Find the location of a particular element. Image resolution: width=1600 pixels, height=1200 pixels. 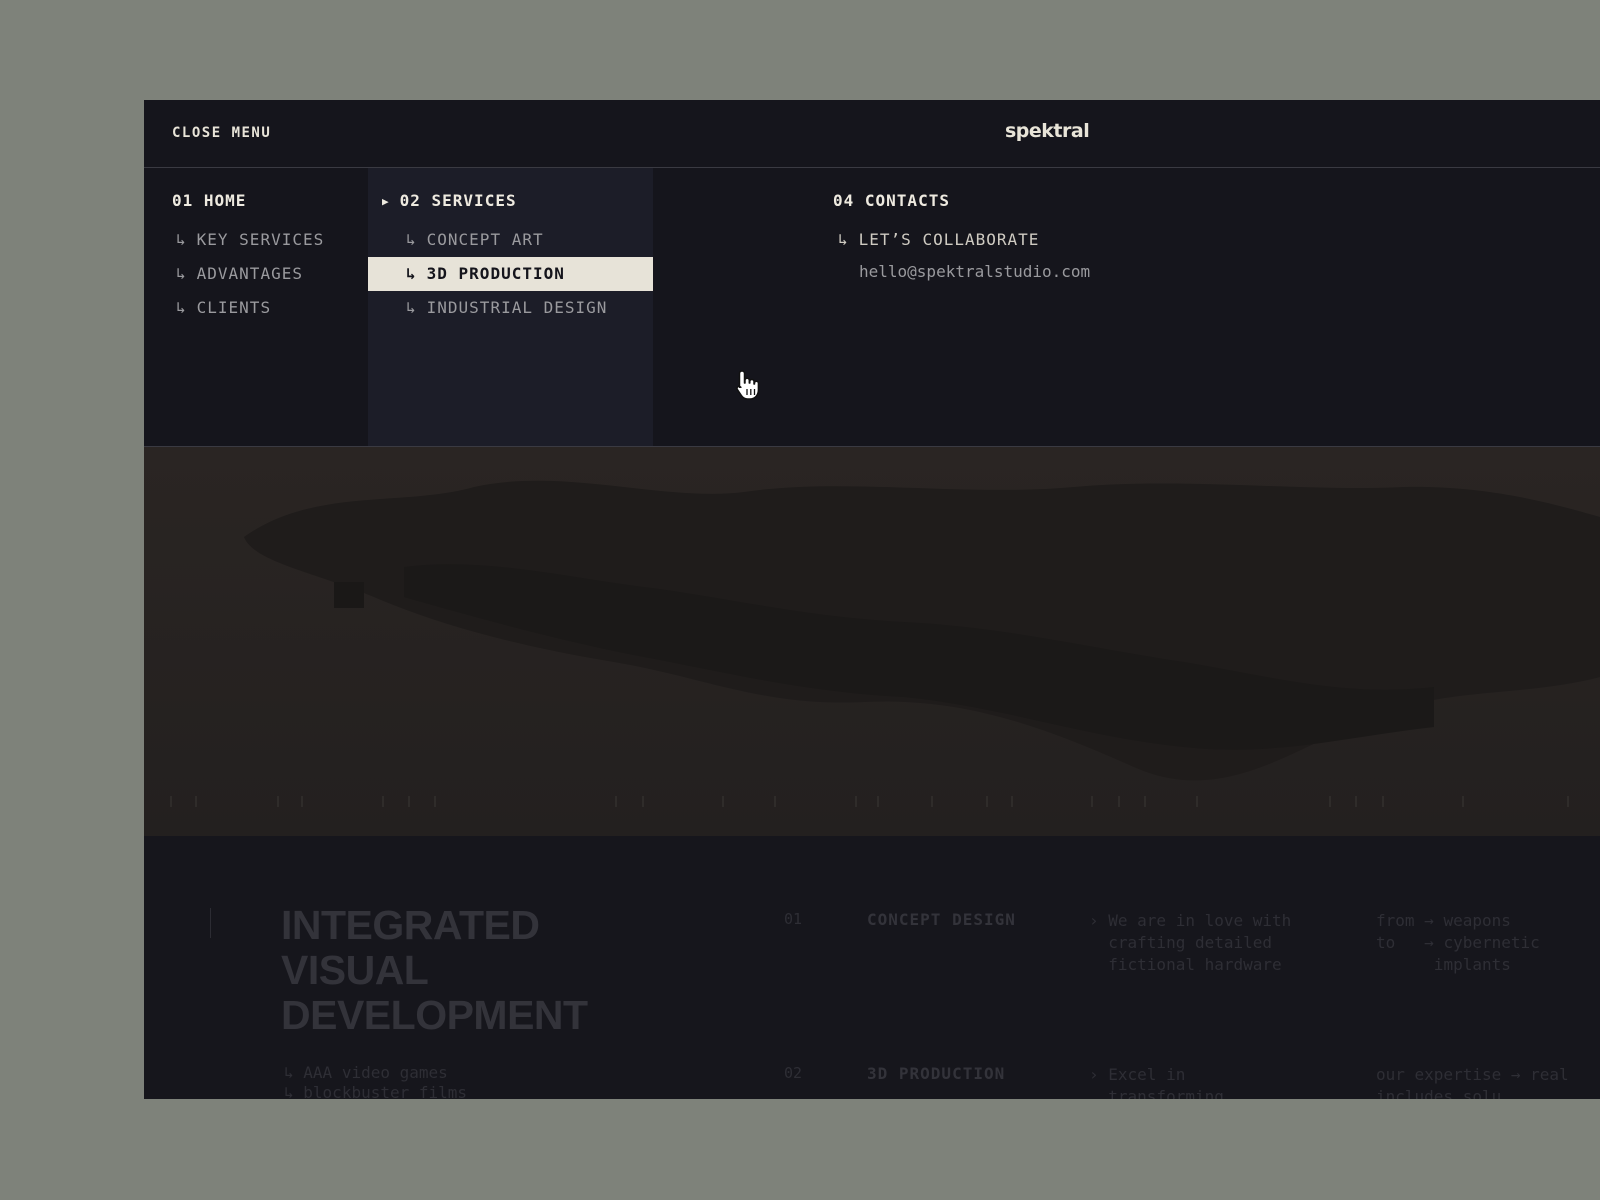

section-title: INTEGRATED VISUAL DEVELOPMENT is located at coordinates (434, 970).